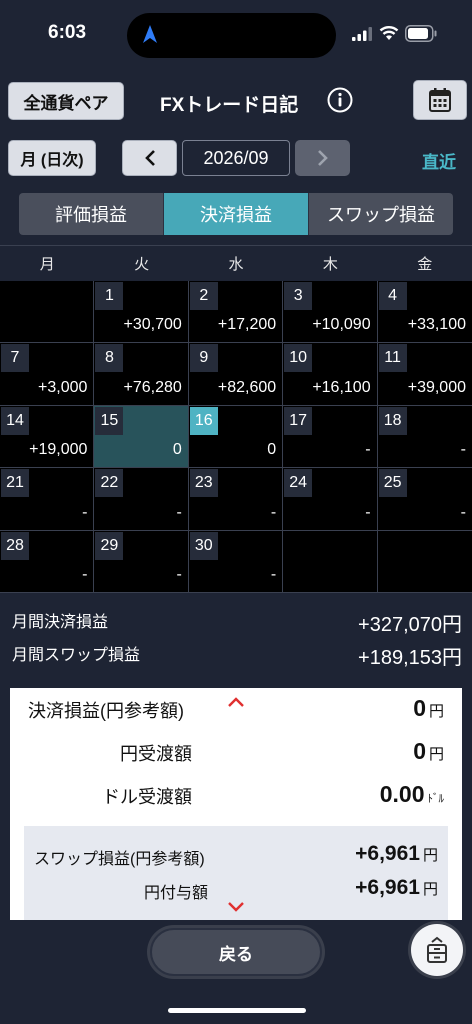 This screenshot has height=1024, width=472. What do you see at coordinates (381, 214) in the screenshot?
I see `tab-swap-pl: スワップ損益` at bounding box center [381, 214].